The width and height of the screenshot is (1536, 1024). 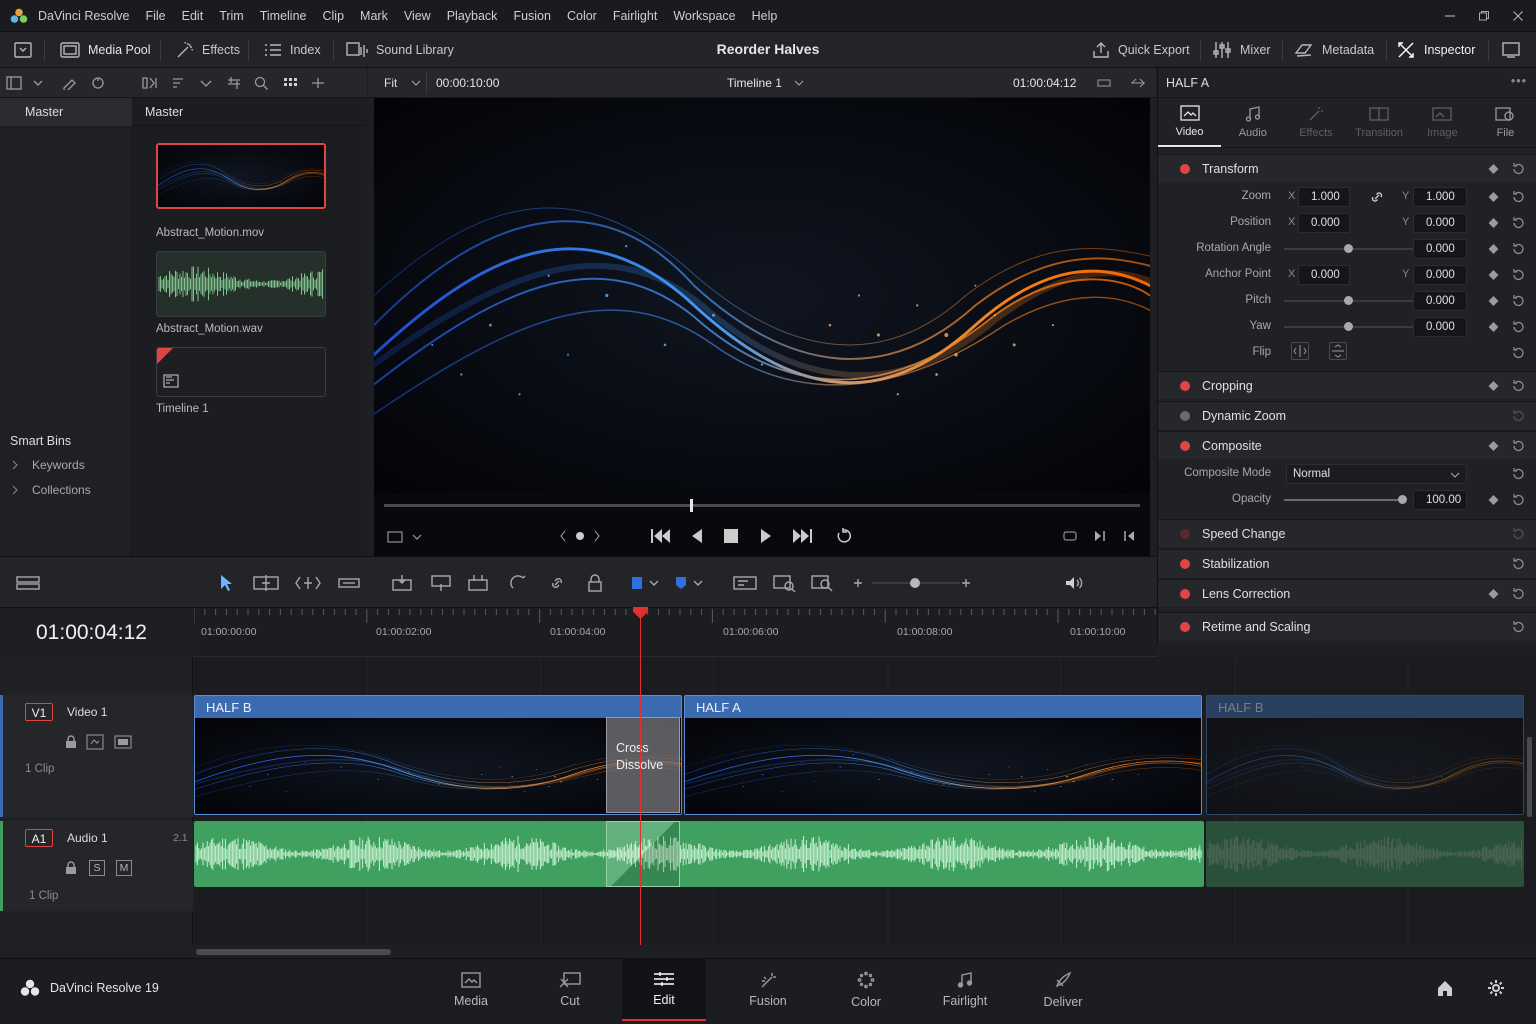 What do you see at coordinates (1347, 445) in the screenshot?
I see `composite-section-header: Composite` at bounding box center [1347, 445].